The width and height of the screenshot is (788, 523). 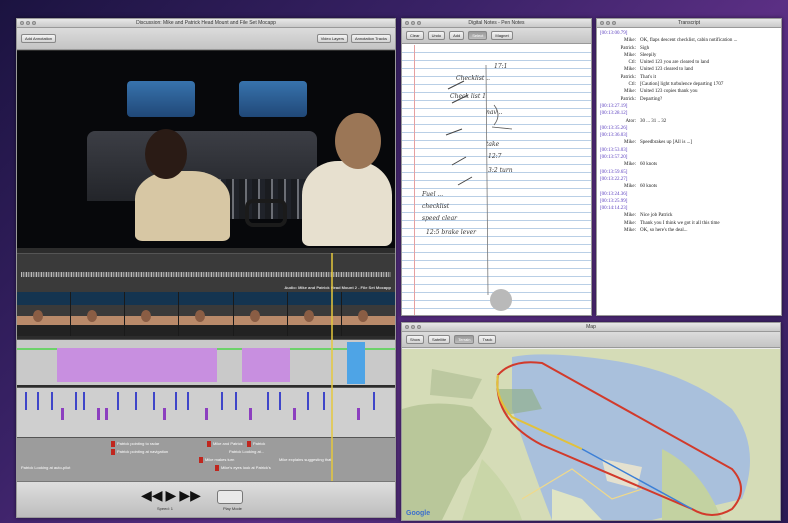 I want to click on window-controls, so click(x=608, y=23).